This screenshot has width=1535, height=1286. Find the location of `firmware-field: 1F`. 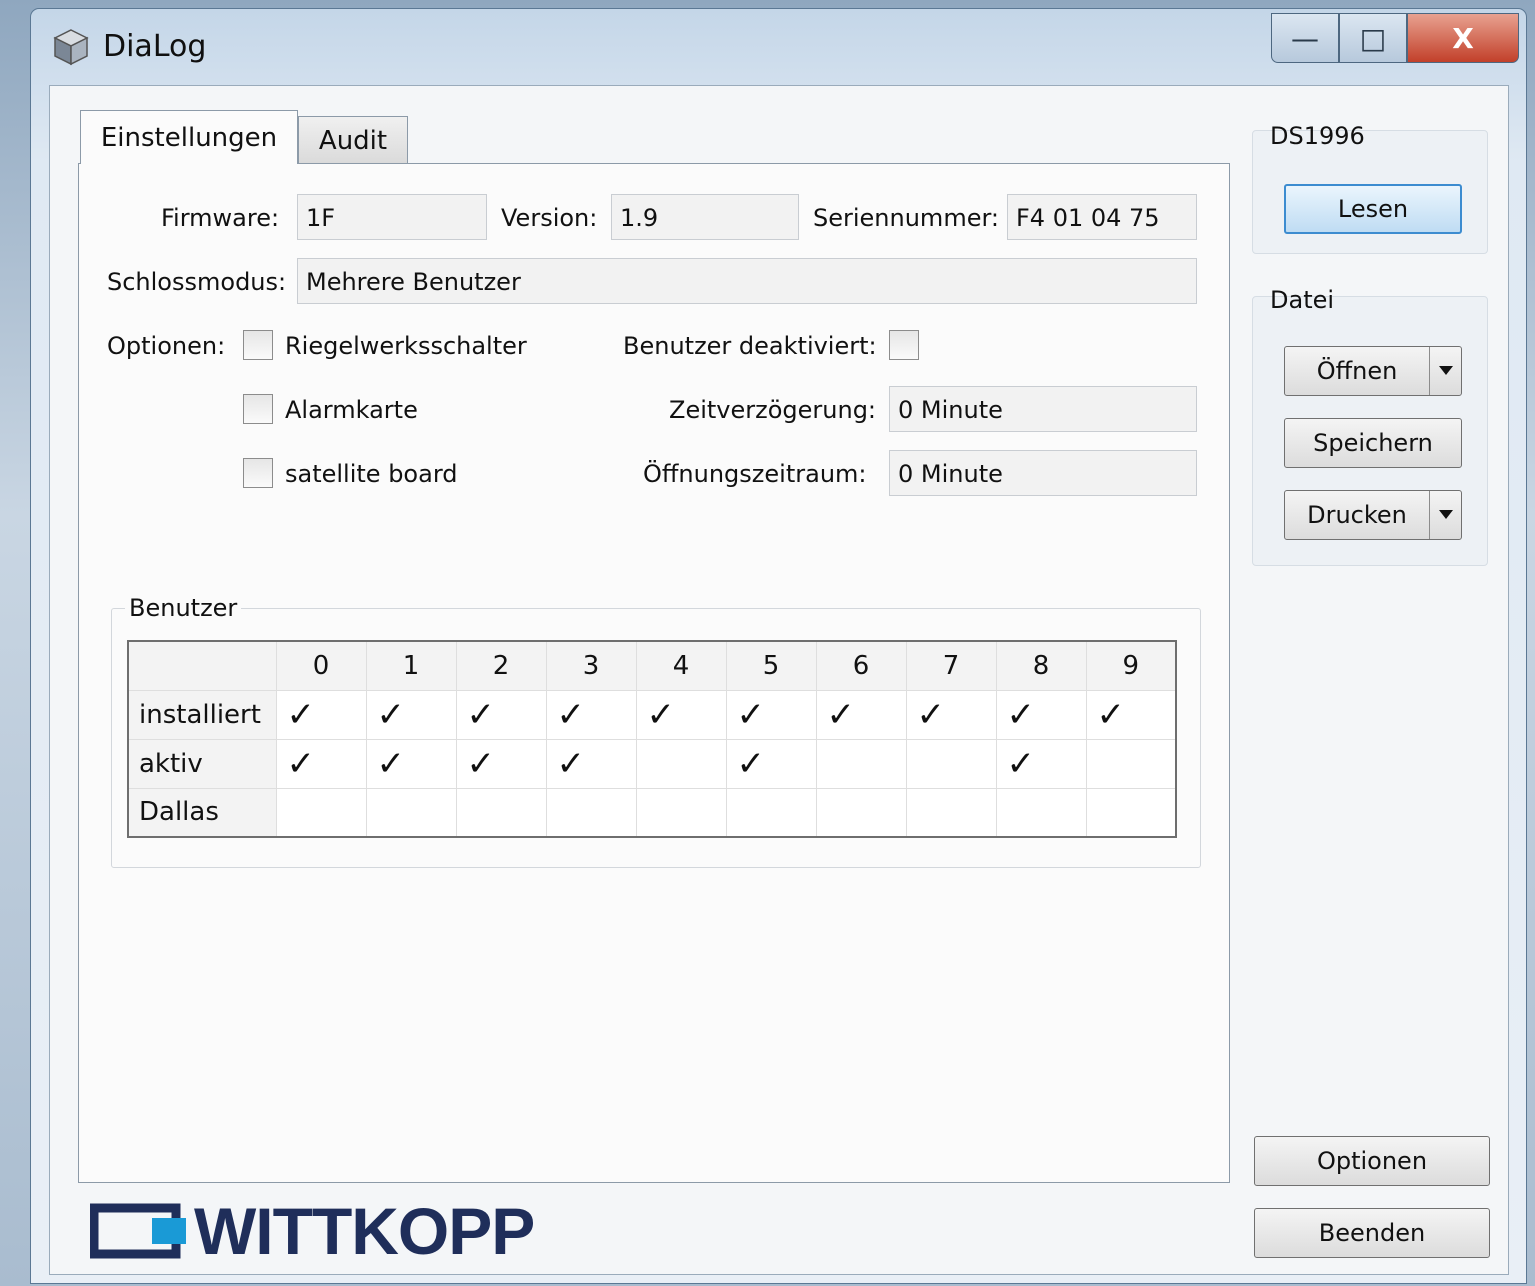

firmware-field: 1F is located at coordinates (392, 217).